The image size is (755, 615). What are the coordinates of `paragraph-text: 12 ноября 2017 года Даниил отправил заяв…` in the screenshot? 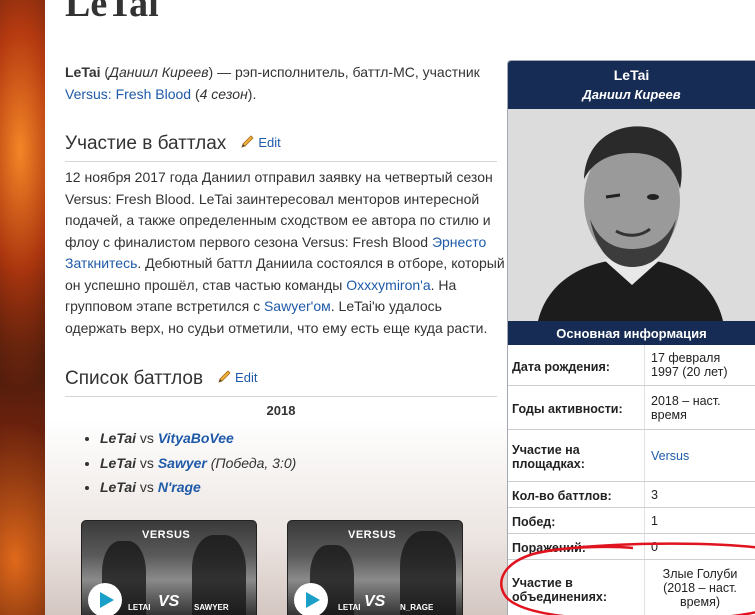 It's located at (279, 209).